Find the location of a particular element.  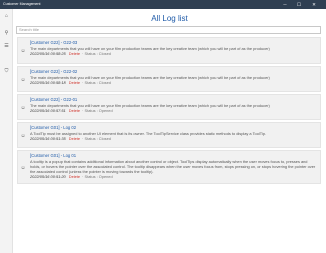

page-title: All Log list is located at coordinates (169, 18).